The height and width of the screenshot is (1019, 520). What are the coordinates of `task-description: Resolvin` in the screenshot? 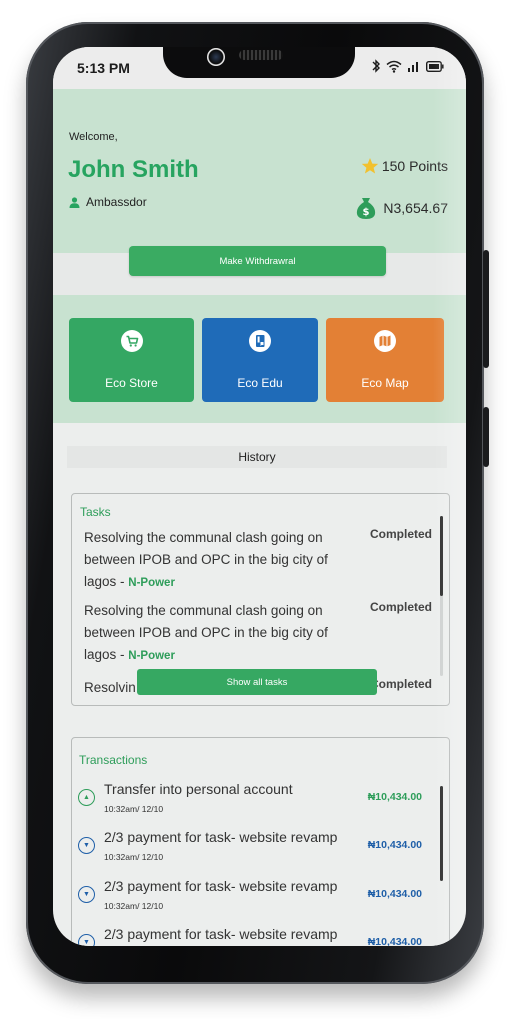 It's located at (110, 687).